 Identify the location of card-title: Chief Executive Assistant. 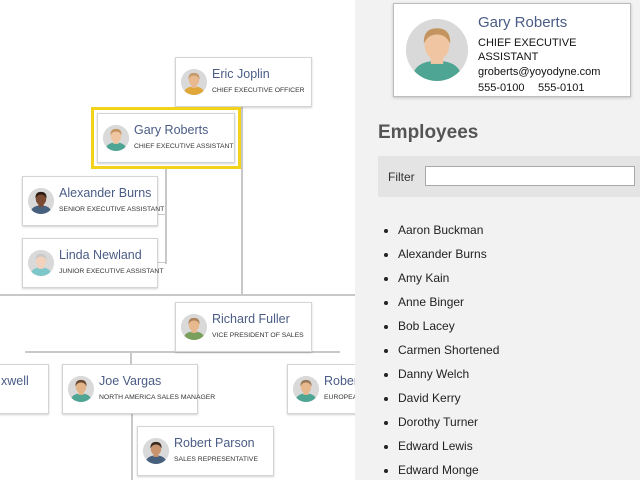
(527, 50).